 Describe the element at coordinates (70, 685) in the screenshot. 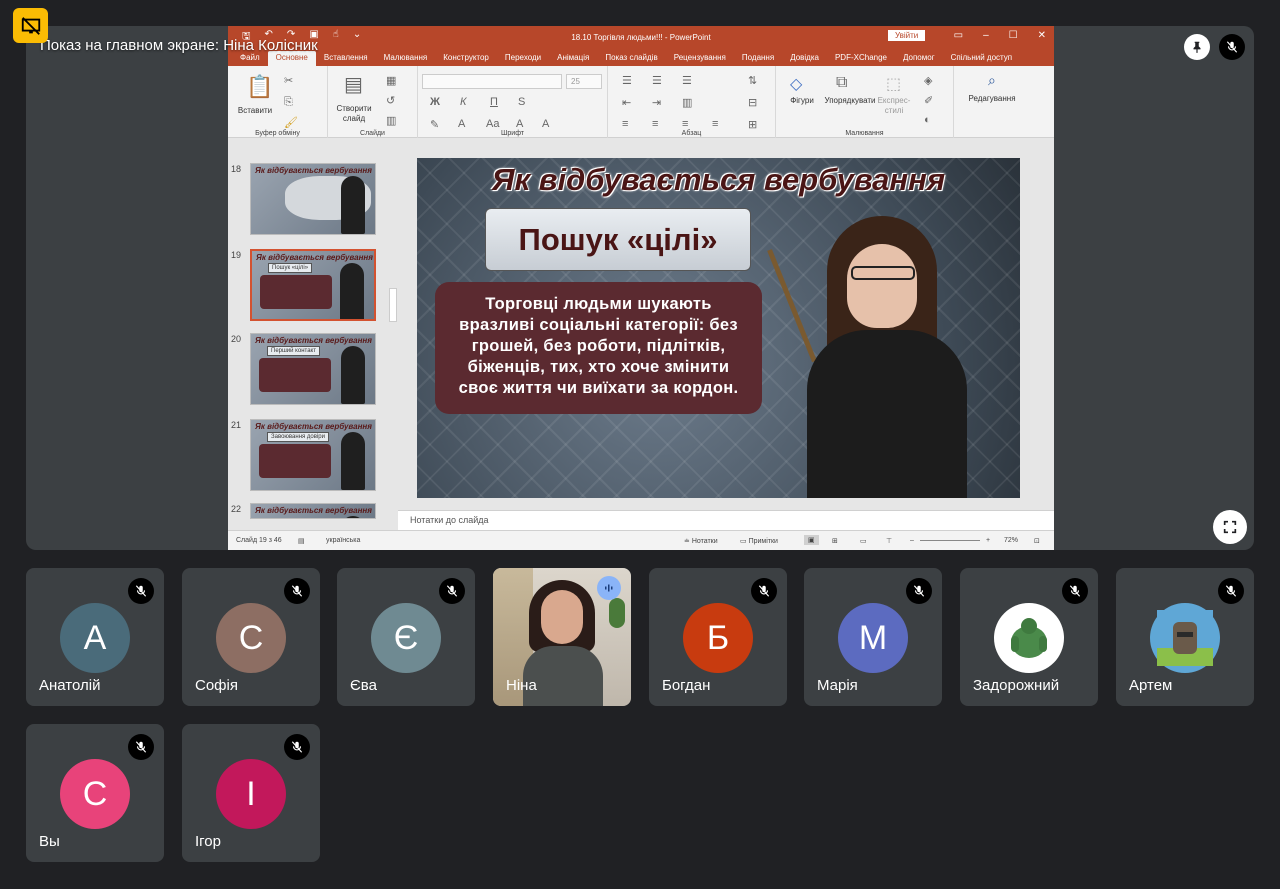

I see `participant-name: Анатолій` at that location.